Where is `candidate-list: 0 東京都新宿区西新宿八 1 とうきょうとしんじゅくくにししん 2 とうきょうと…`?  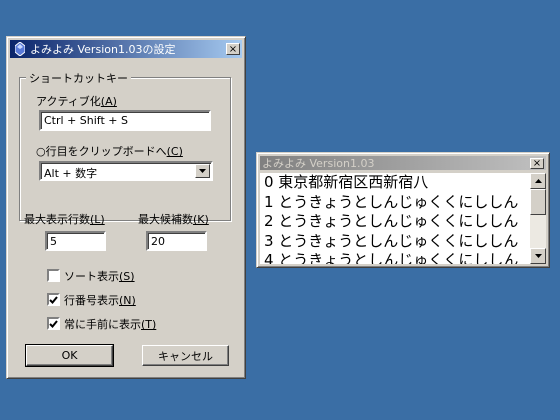
candidate-list: 0 東京都新宿区西新宿八 1 とうきょうとしんじゅくくにししん 2 とうきょうと… is located at coordinates (395, 218).